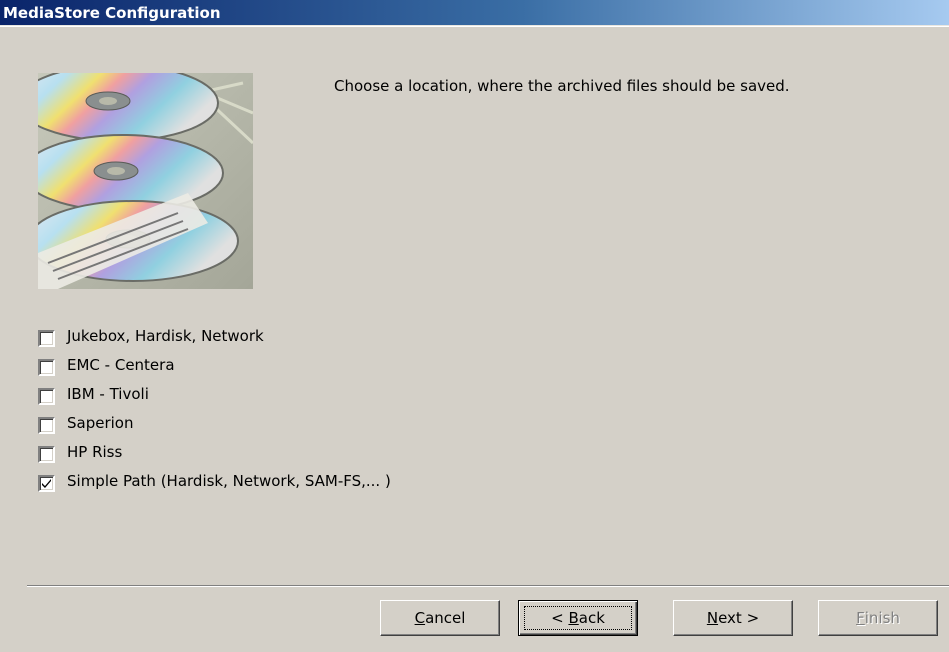 This screenshot has width=949, height=652. I want to click on cancel-label-rest: ancel, so click(445, 618).